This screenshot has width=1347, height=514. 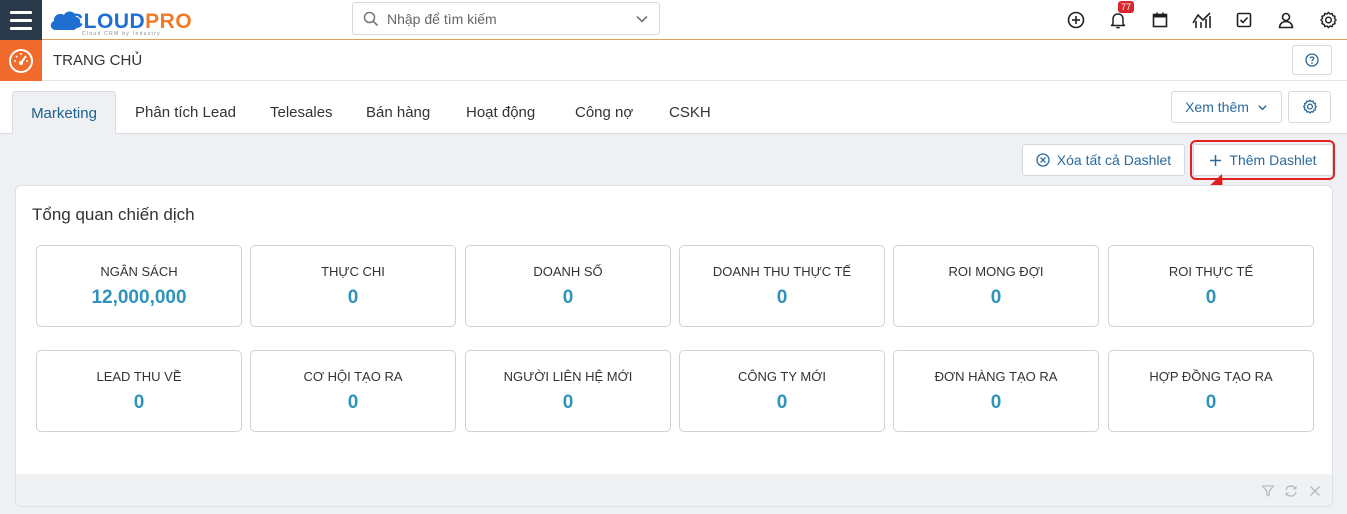 What do you see at coordinates (1211, 391) in the screenshot?
I see `stat-card: HỢP ĐỒNG TẠO RA 0` at bounding box center [1211, 391].